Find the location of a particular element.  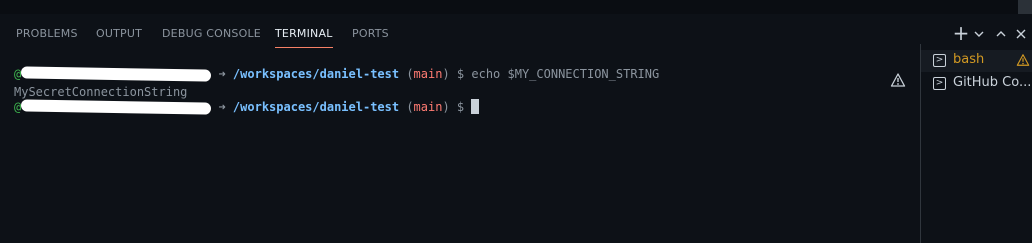

chevron-up-icon is located at coordinates (1001, 35).